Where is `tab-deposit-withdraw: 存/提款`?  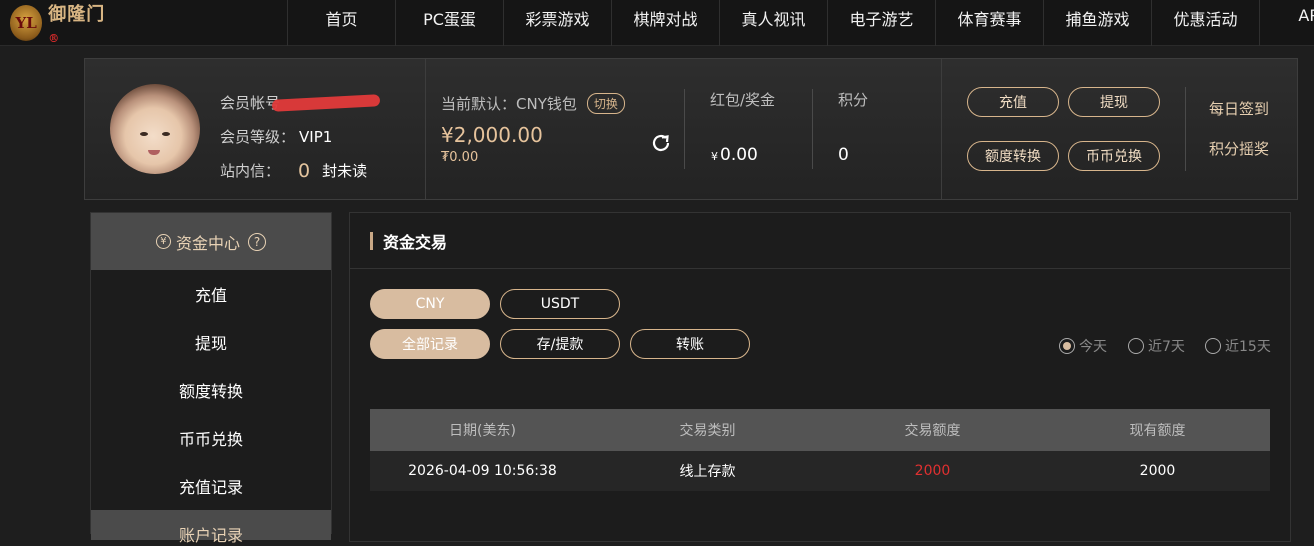
tab-deposit-withdraw: 存/提款 is located at coordinates (560, 344).